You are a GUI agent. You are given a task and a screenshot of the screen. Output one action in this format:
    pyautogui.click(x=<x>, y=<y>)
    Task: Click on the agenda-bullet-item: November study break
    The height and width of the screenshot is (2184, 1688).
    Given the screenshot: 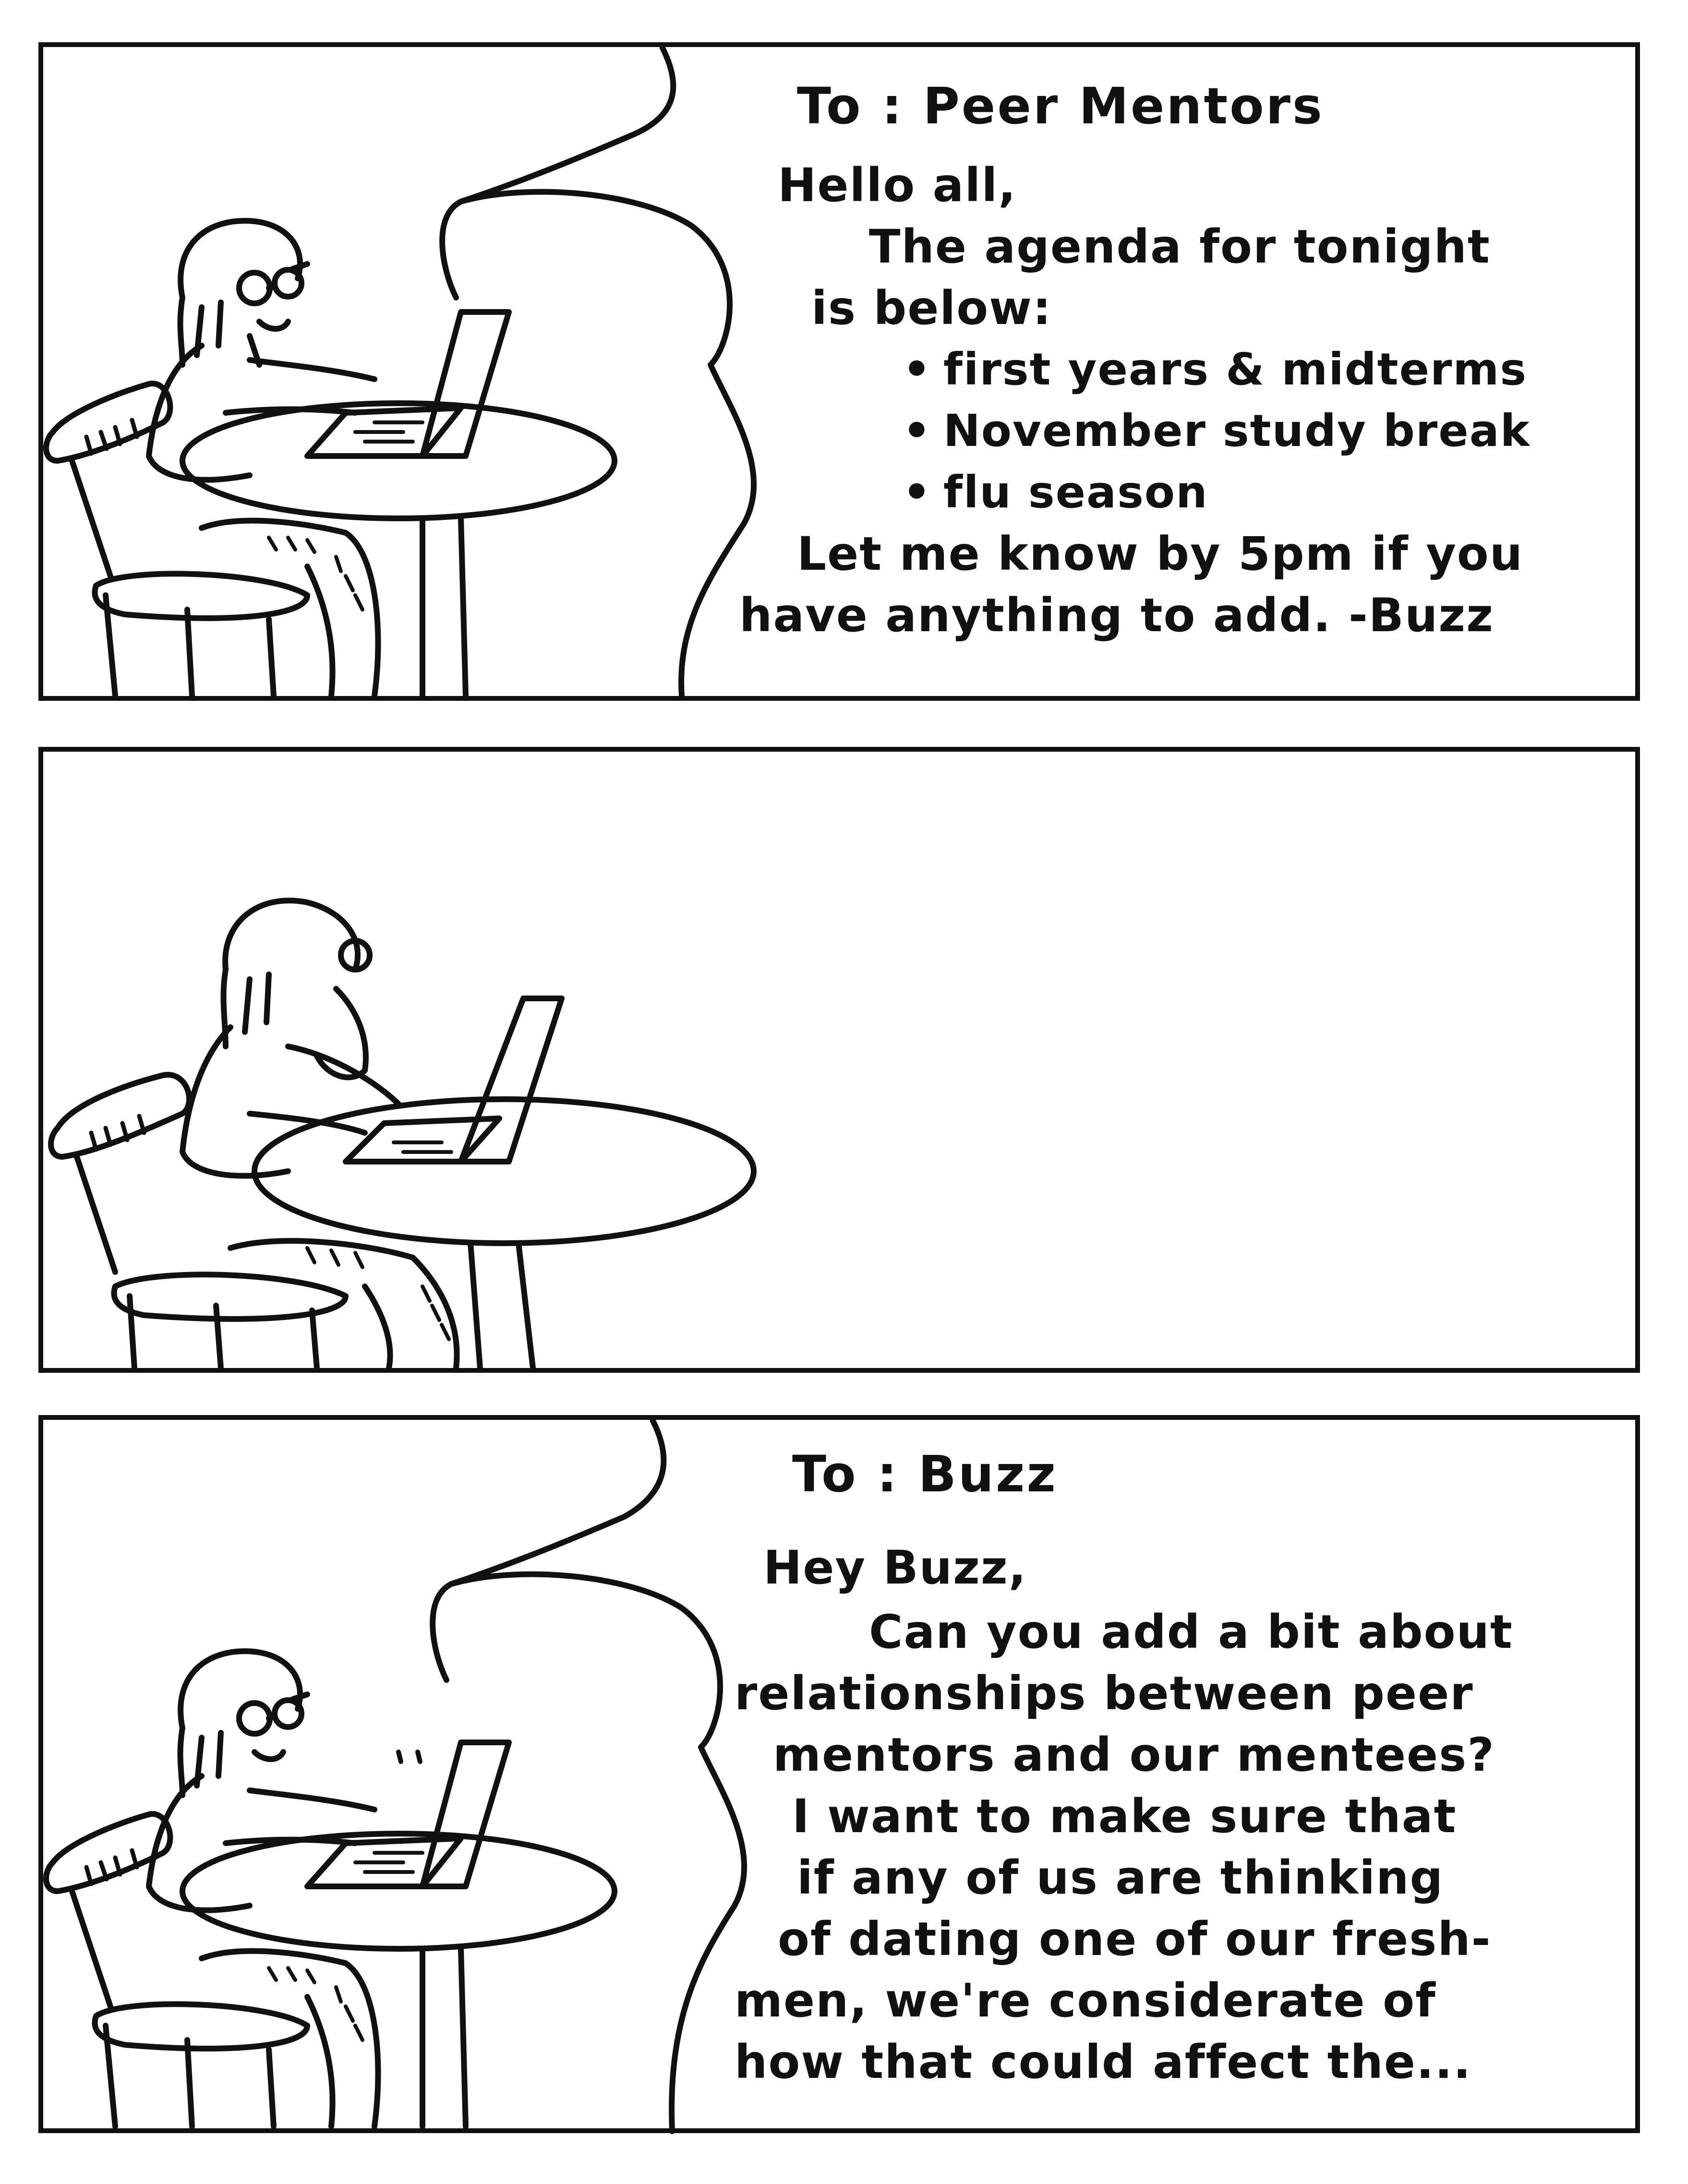 What is the action you would take?
    pyautogui.click(x=1267, y=431)
    